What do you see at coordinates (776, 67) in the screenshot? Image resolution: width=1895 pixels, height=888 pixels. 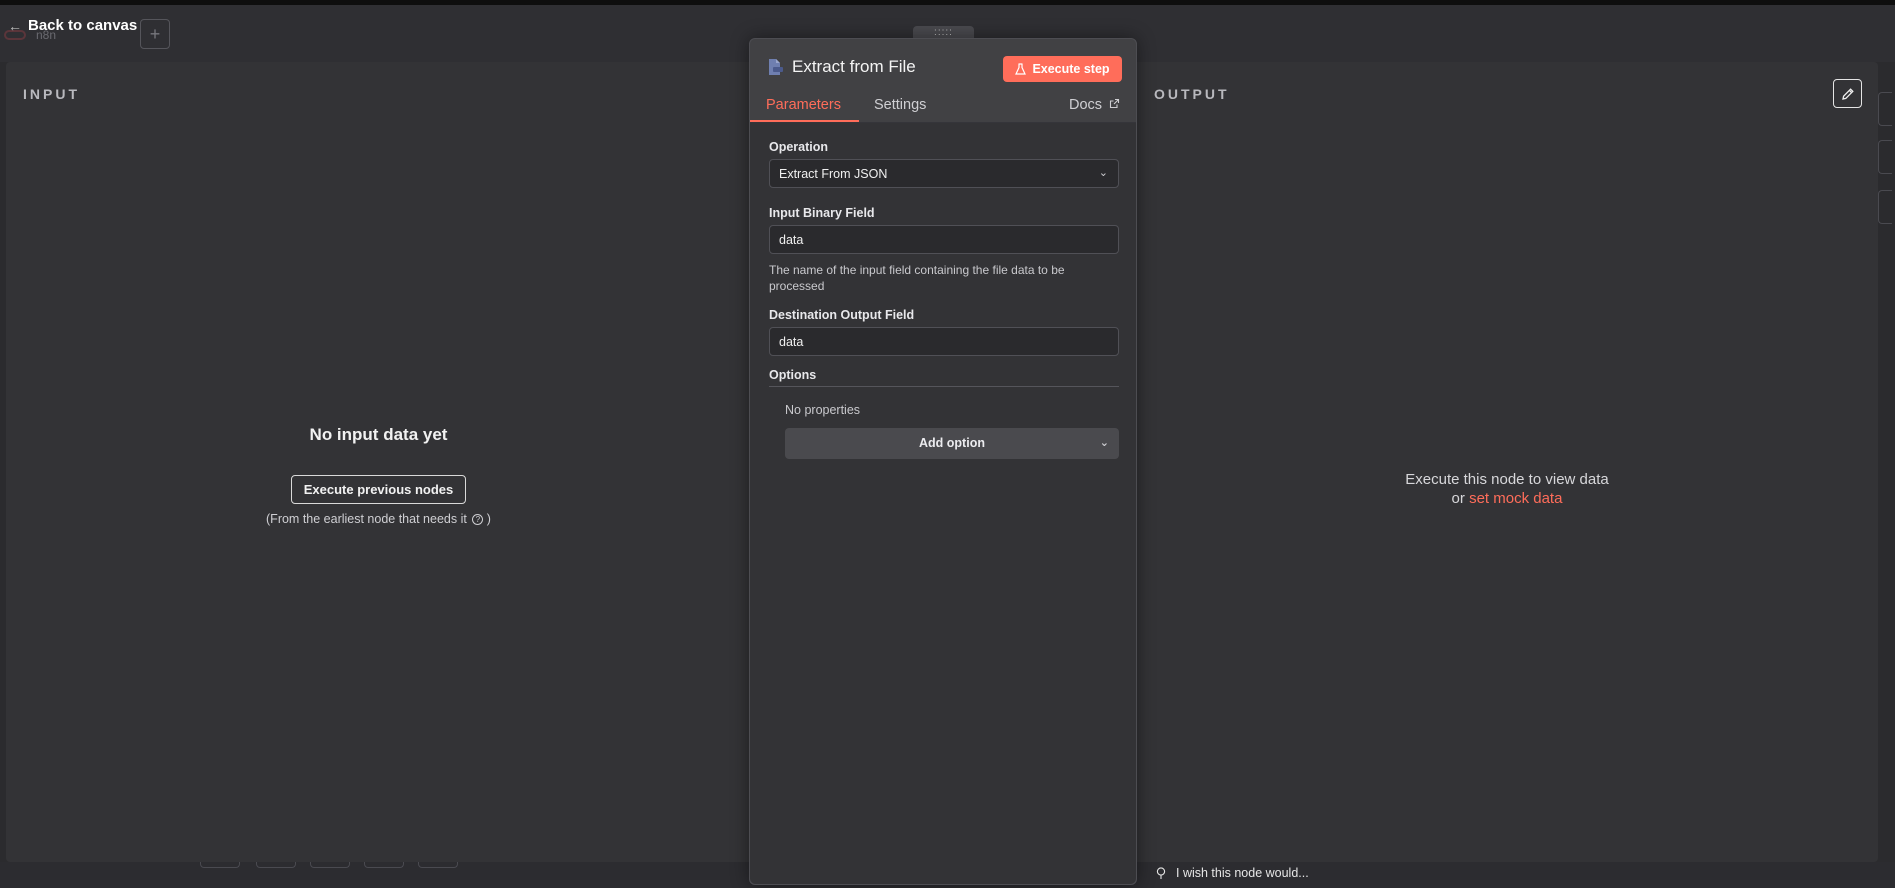 I see `file-extract-icon` at bounding box center [776, 67].